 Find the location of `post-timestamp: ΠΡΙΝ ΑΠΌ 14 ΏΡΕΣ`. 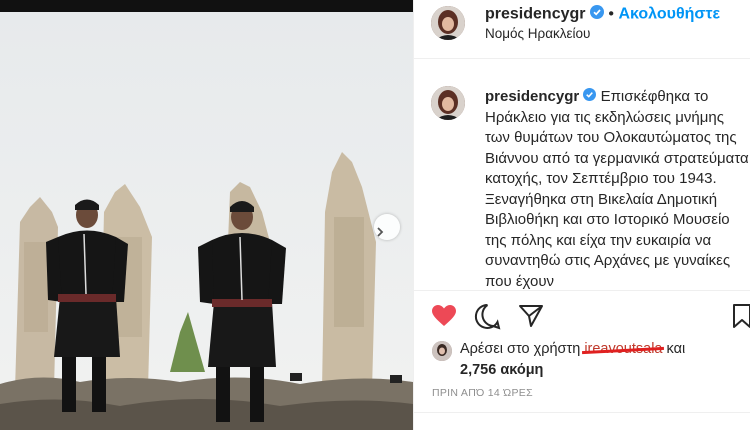

post-timestamp: ΠΡΙΝ ΑΠΌ 14 ΏΡΕΣ is located at coordinates (482, 393).